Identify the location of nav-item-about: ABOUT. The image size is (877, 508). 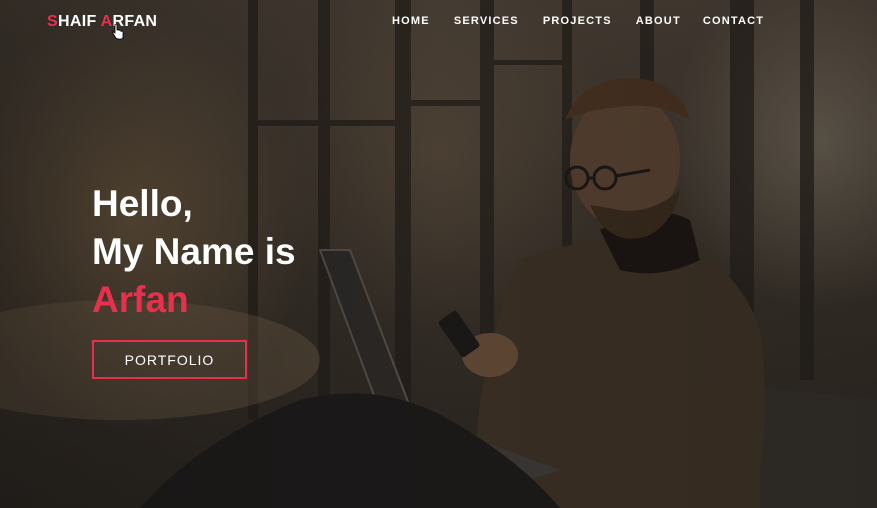
(658, 21).